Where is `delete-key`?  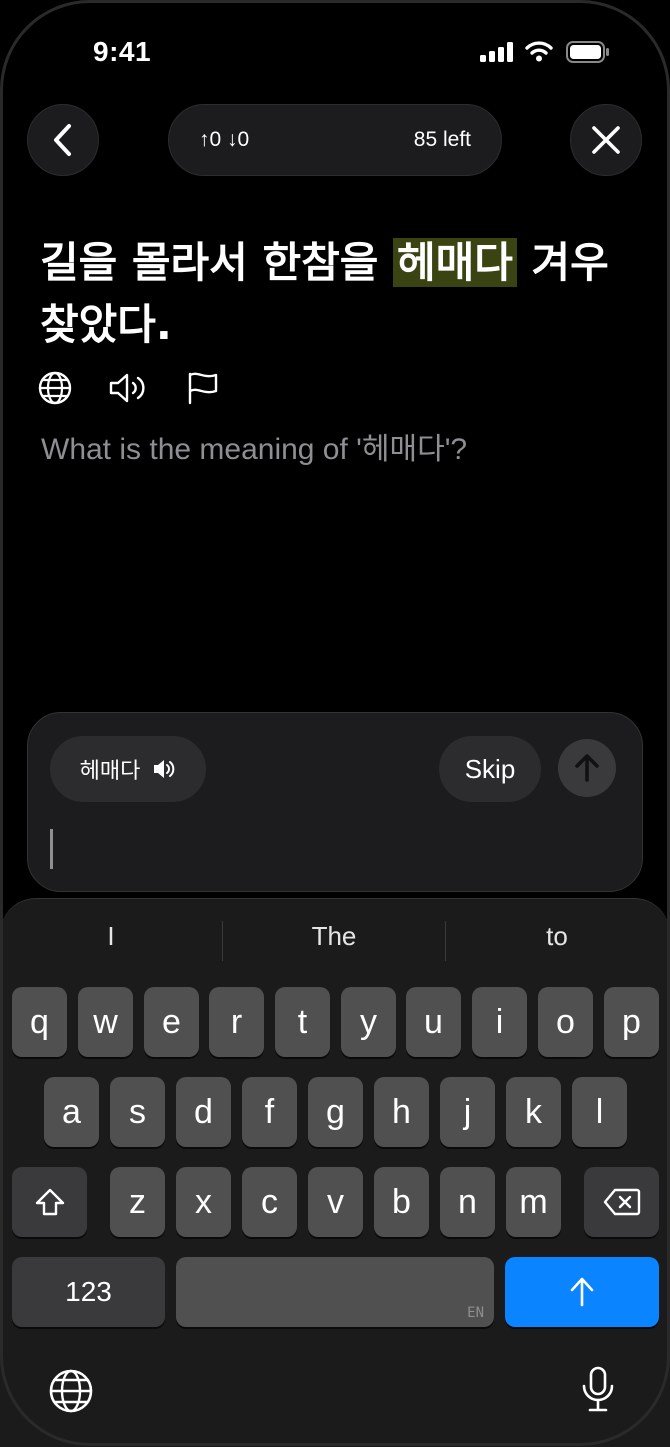
delete-key is located at coordinates (621, 1202).